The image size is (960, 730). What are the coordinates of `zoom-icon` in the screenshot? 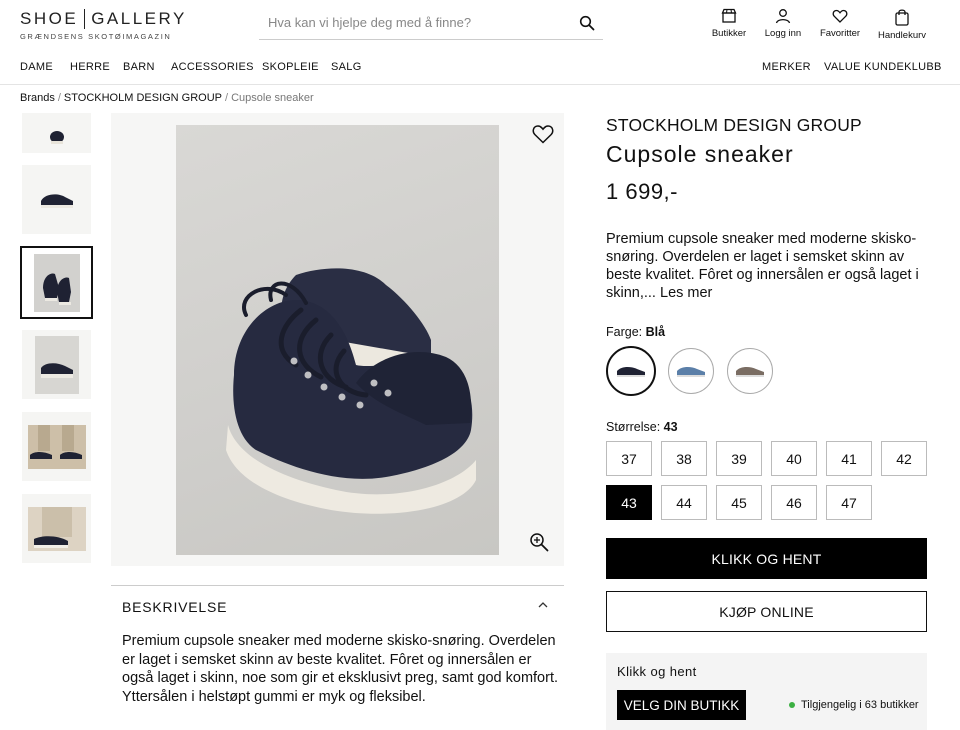 It's located at (539, 542).